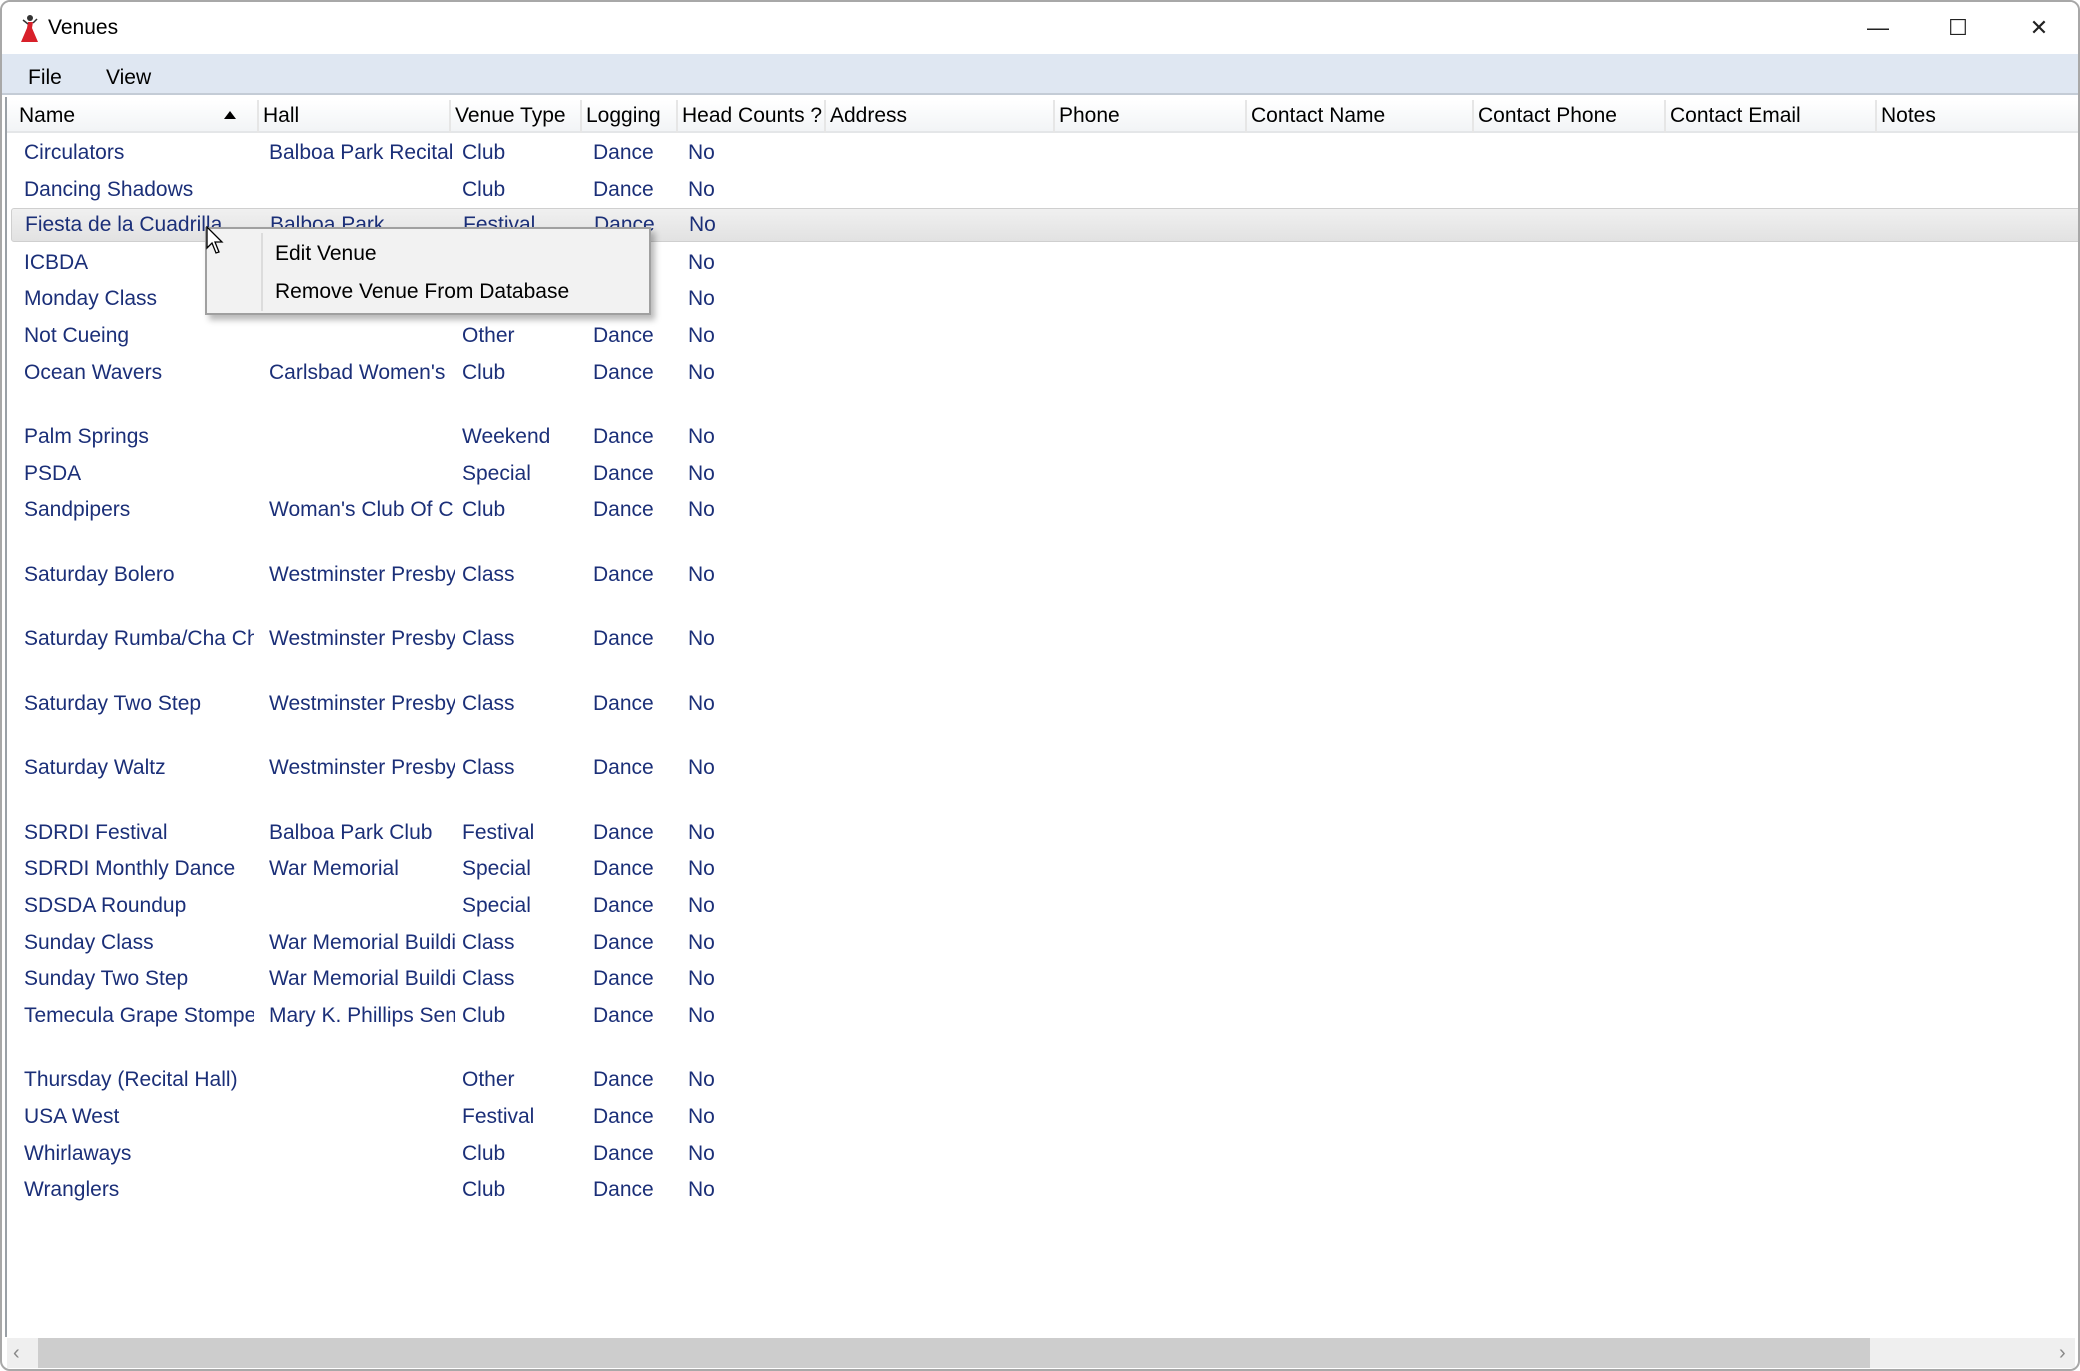 The image size is (2080, 1371). I want to click on close-button: ✕, so click(2038, 28).